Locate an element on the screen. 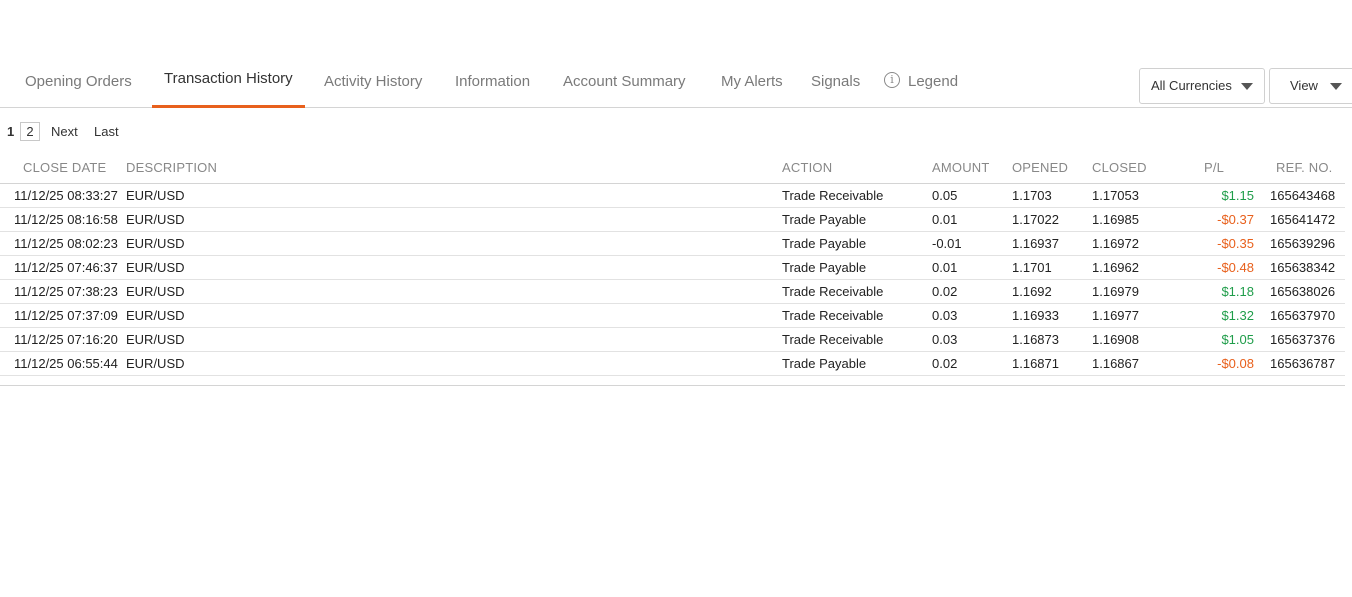 This screenshot has width=1352, height=597. cell-amount: -0.01 is located at coordinates (947, 243).